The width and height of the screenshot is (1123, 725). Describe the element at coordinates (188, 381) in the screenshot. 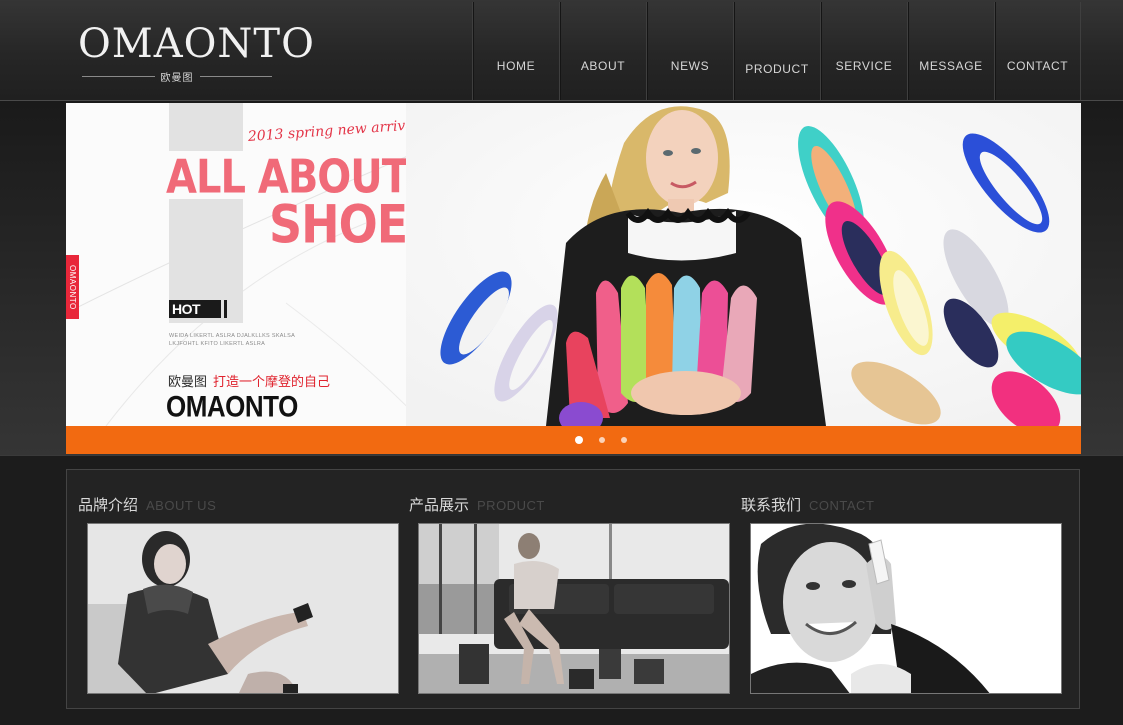

I see `slogan-brand: 欧曼图` at that location.